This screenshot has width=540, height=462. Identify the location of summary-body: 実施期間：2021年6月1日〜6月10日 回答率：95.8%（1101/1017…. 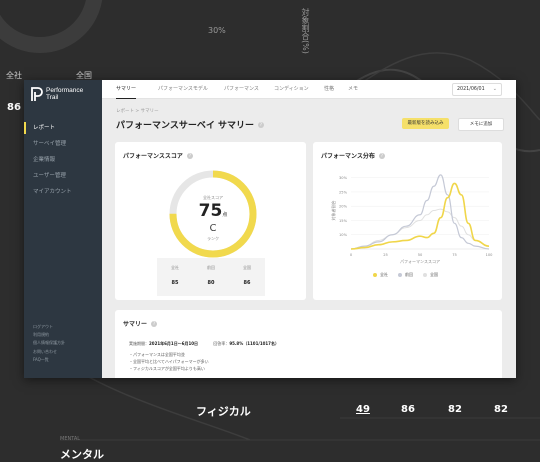
(204, 356).